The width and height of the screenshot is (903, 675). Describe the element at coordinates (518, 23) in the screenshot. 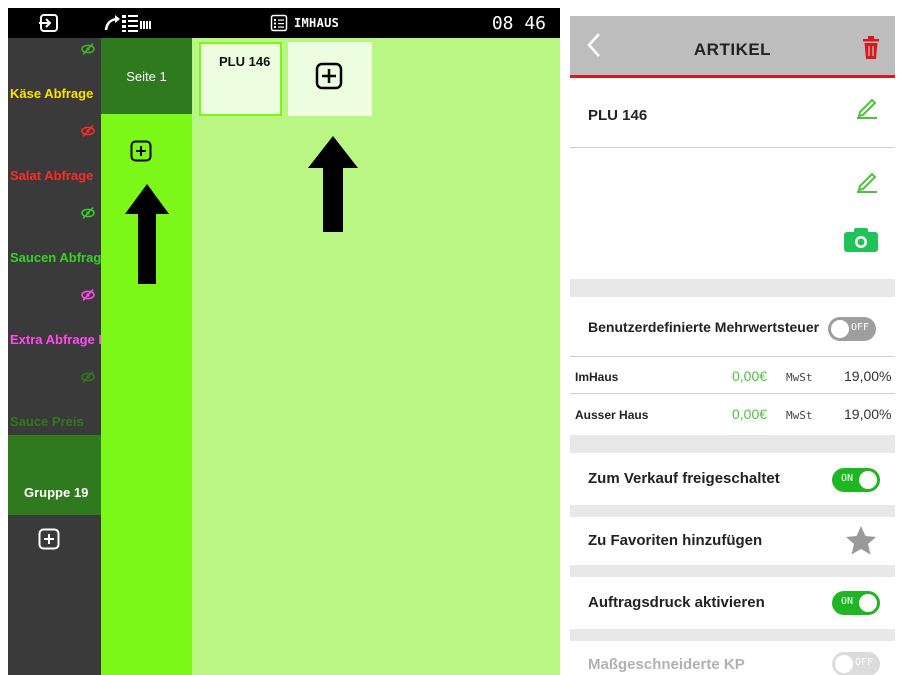

I see `clock: 08 46` at that location.